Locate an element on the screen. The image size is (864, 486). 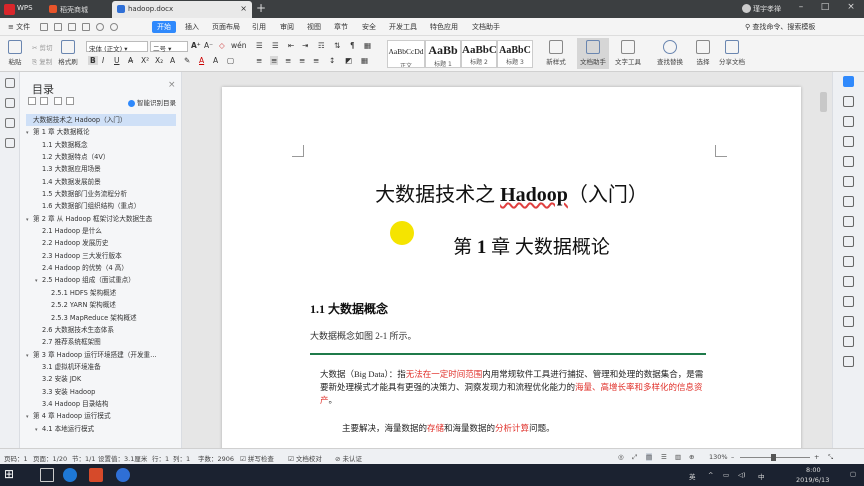
file-menu: ≡ 文件 is located at coordinates (19, 27).